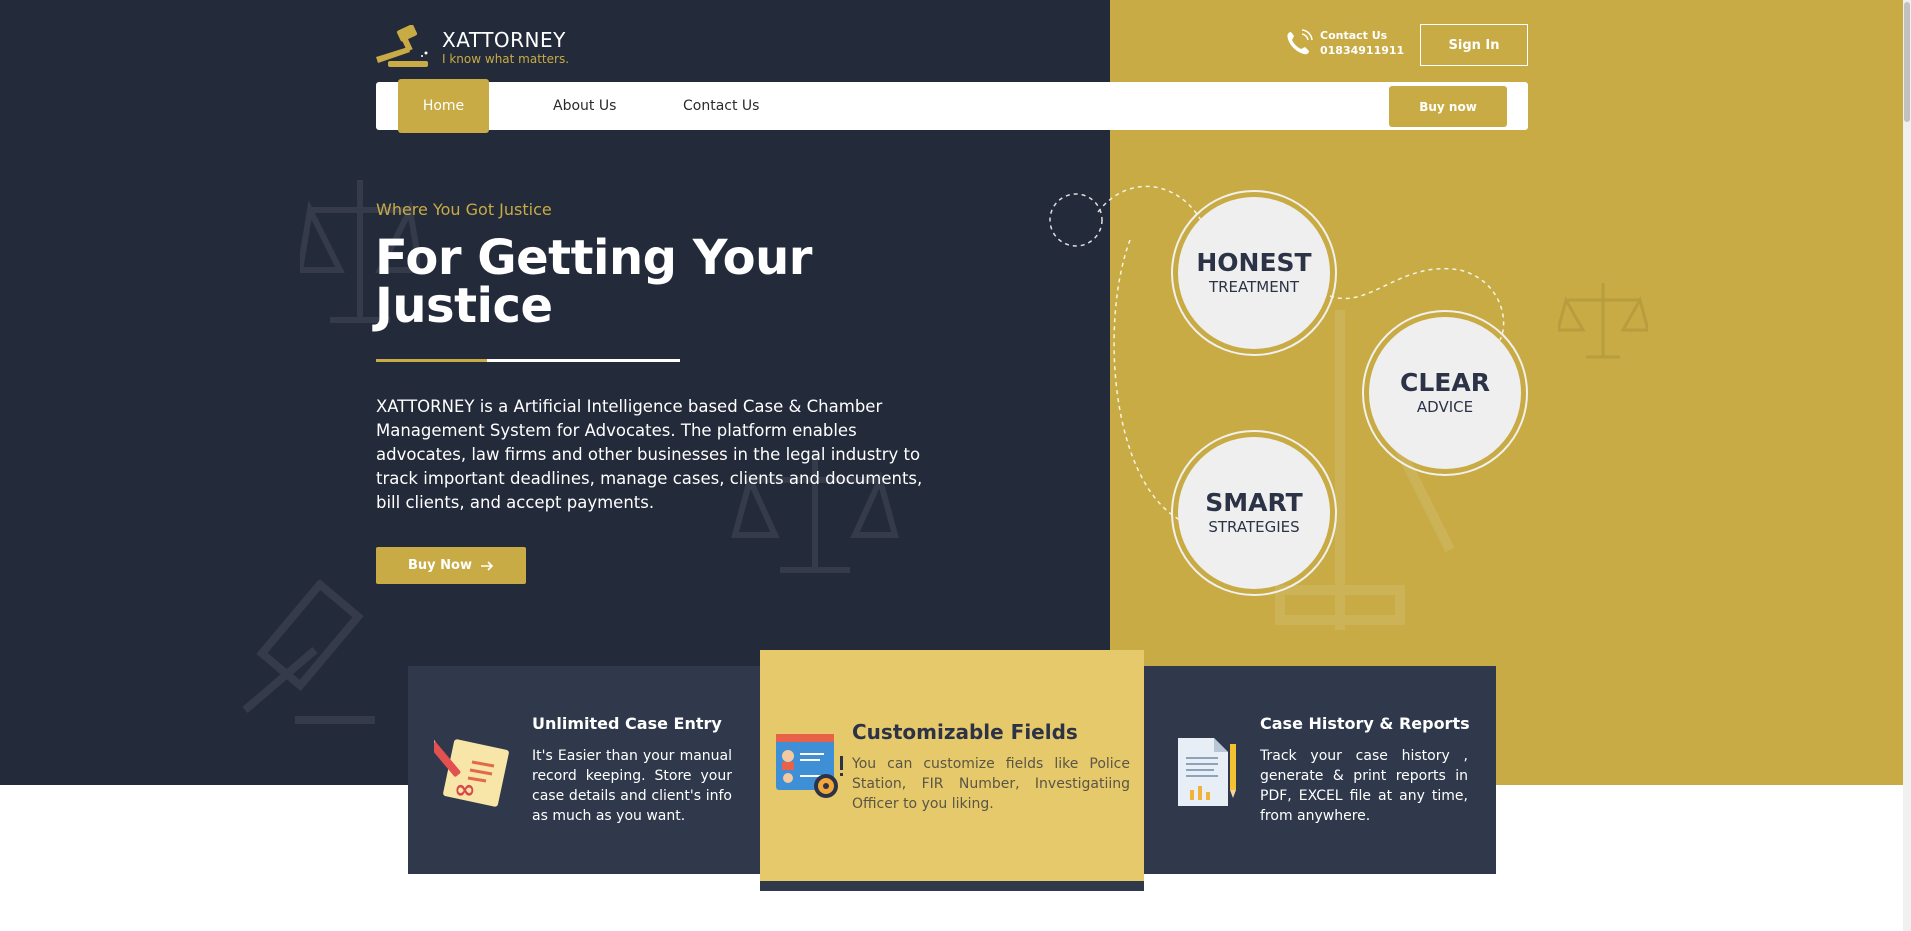  Describe the element at coordinates (952, 106) in the screenshot. I see `main-nav: Home About Us Contact Us Buy now` at that location.